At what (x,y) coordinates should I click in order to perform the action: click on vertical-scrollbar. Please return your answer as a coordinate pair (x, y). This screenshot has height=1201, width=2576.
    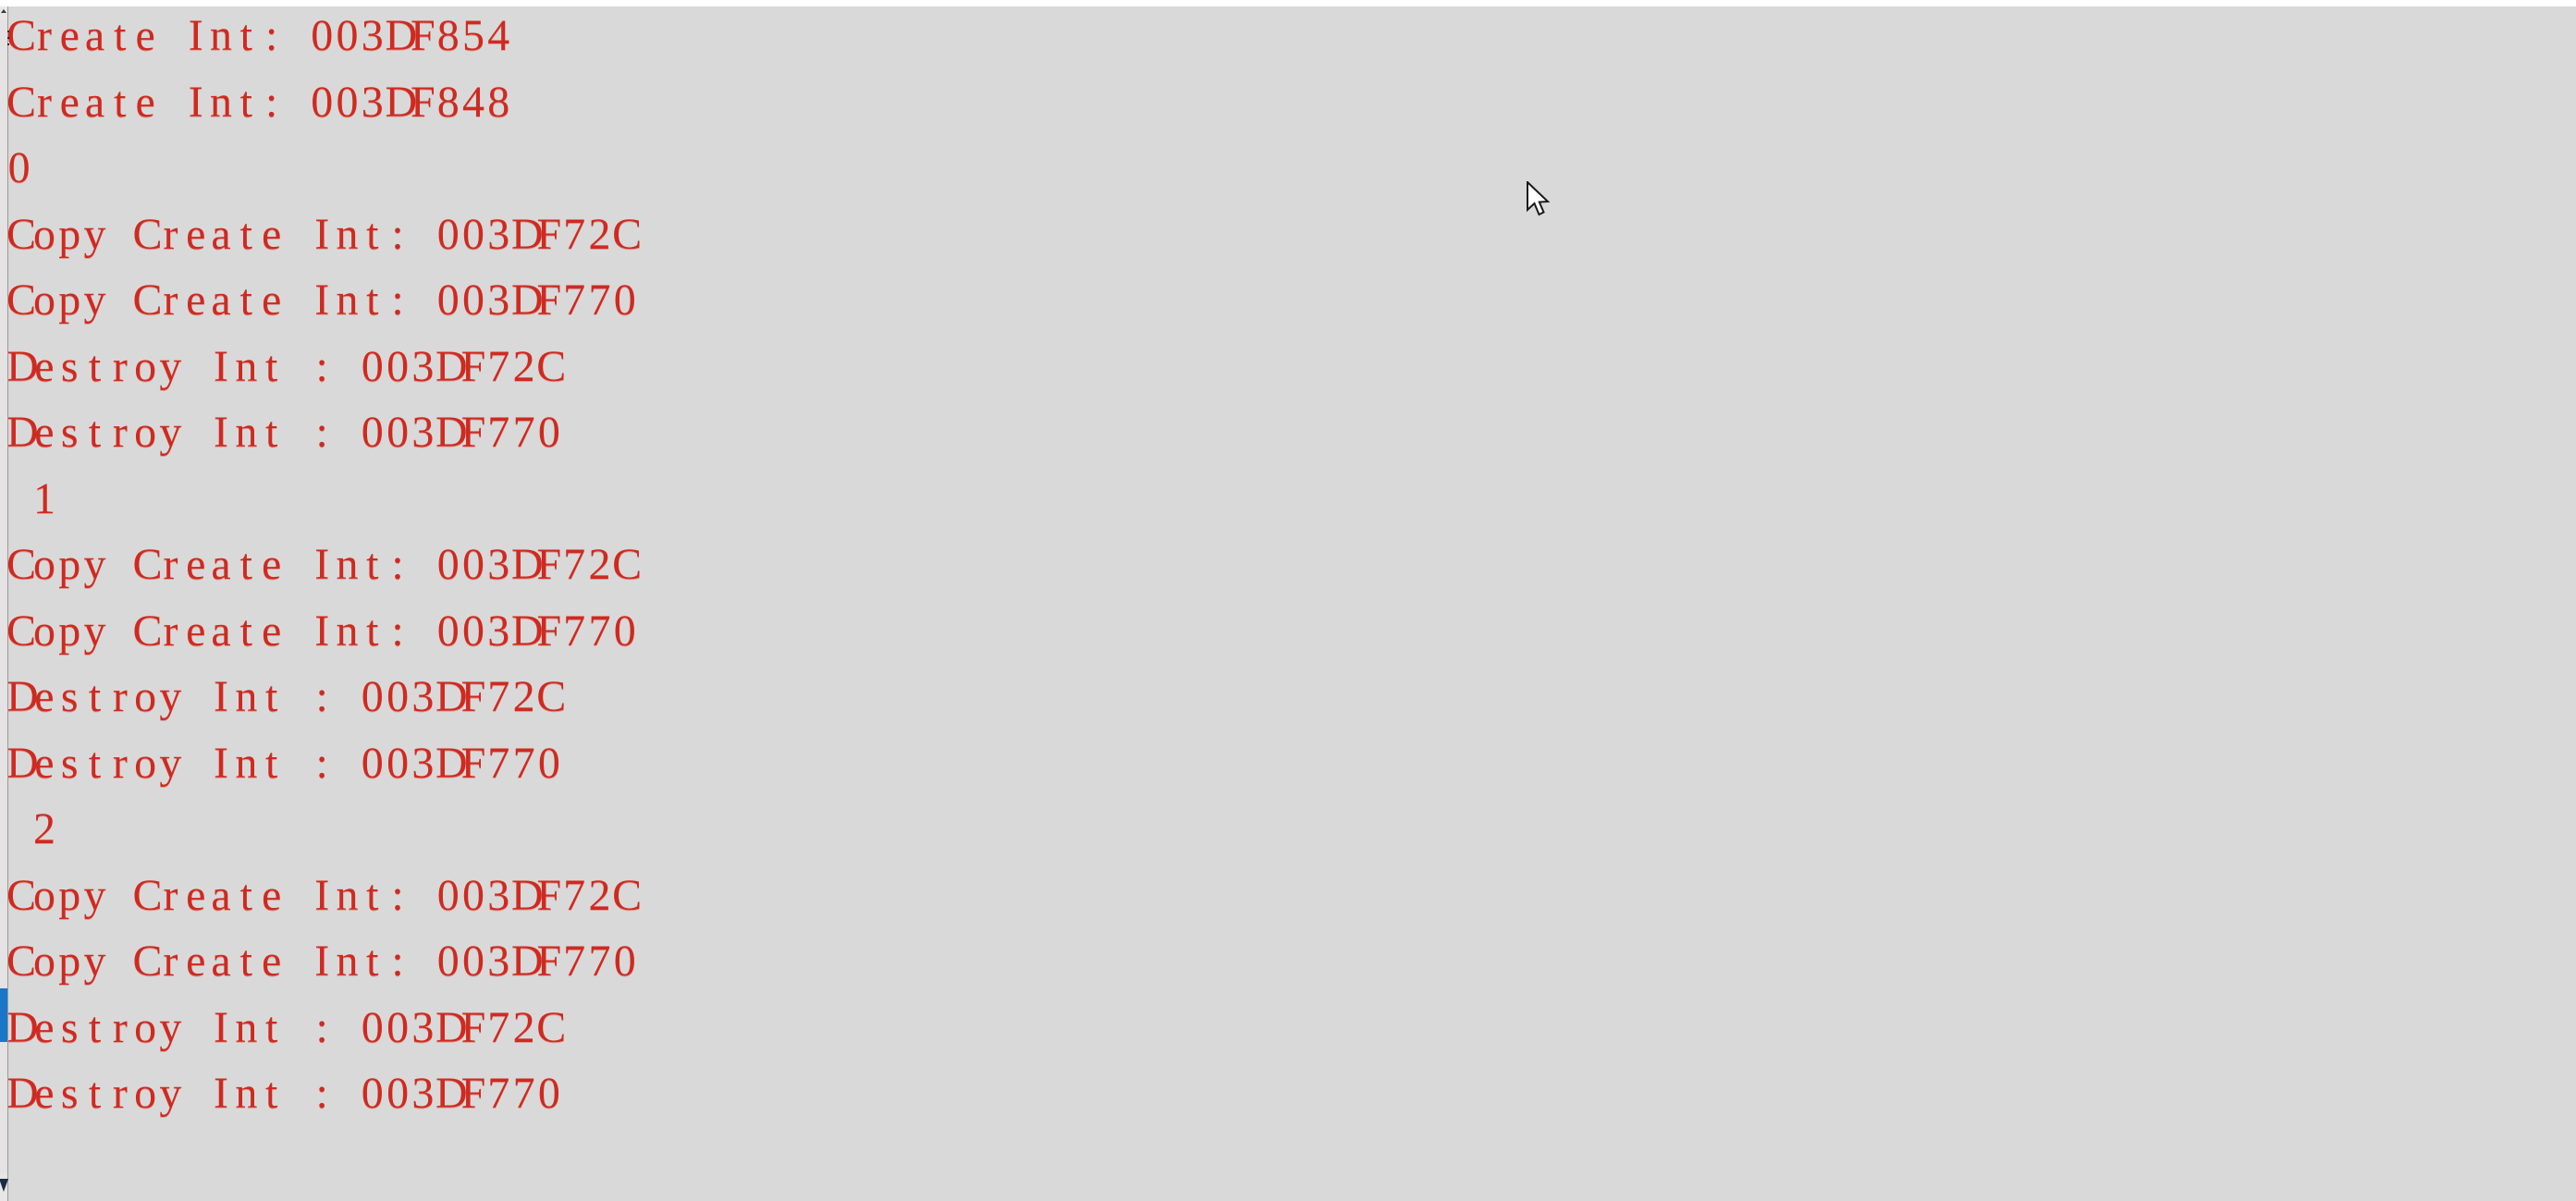
    Looking at the image, I should click on (5, 603).